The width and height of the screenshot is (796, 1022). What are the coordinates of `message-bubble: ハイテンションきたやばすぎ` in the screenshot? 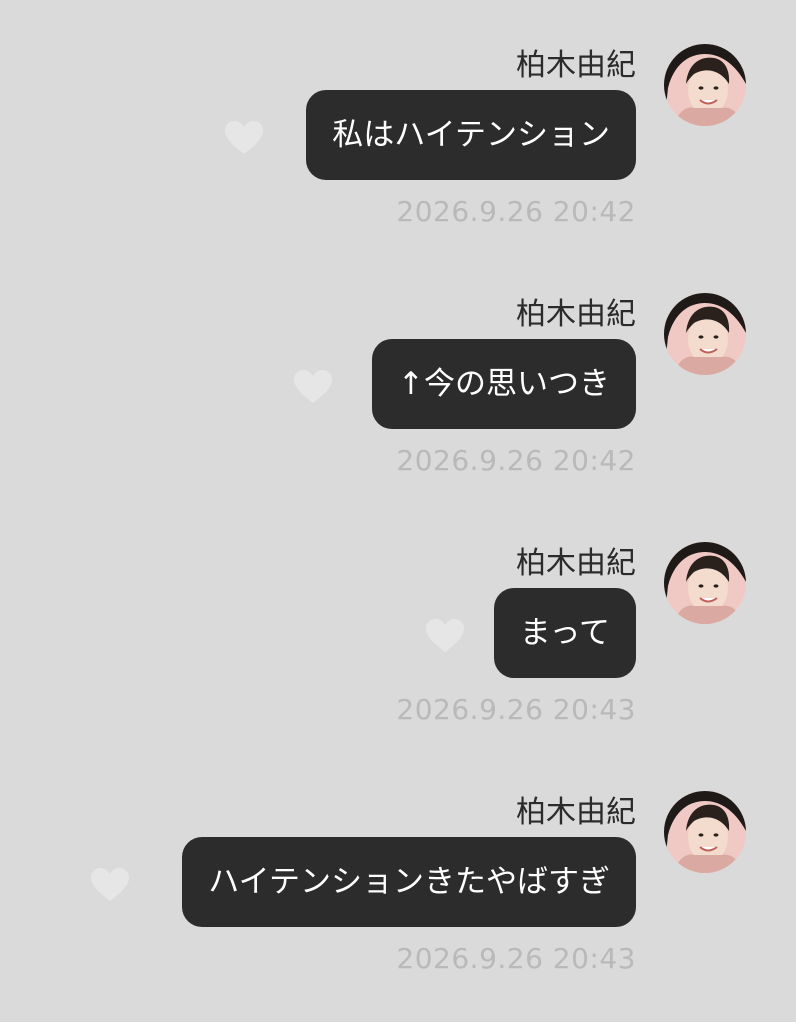 It's located at (409, 882).